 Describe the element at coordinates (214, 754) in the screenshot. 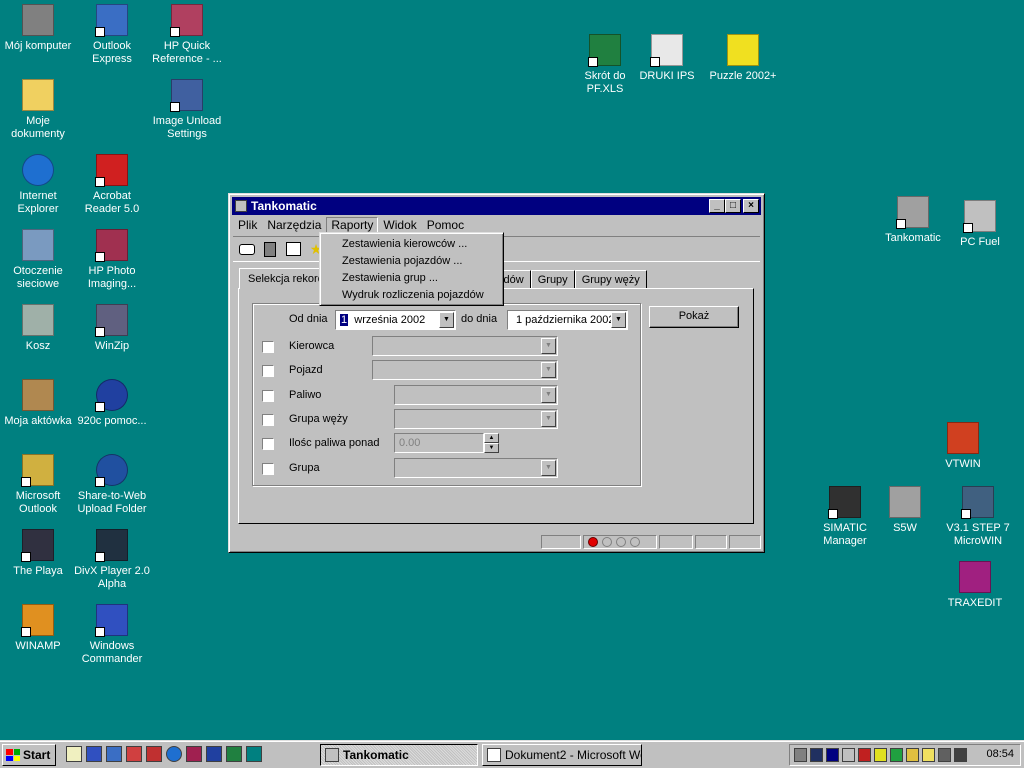

I see `quicklaunch-word-icon` at that location.